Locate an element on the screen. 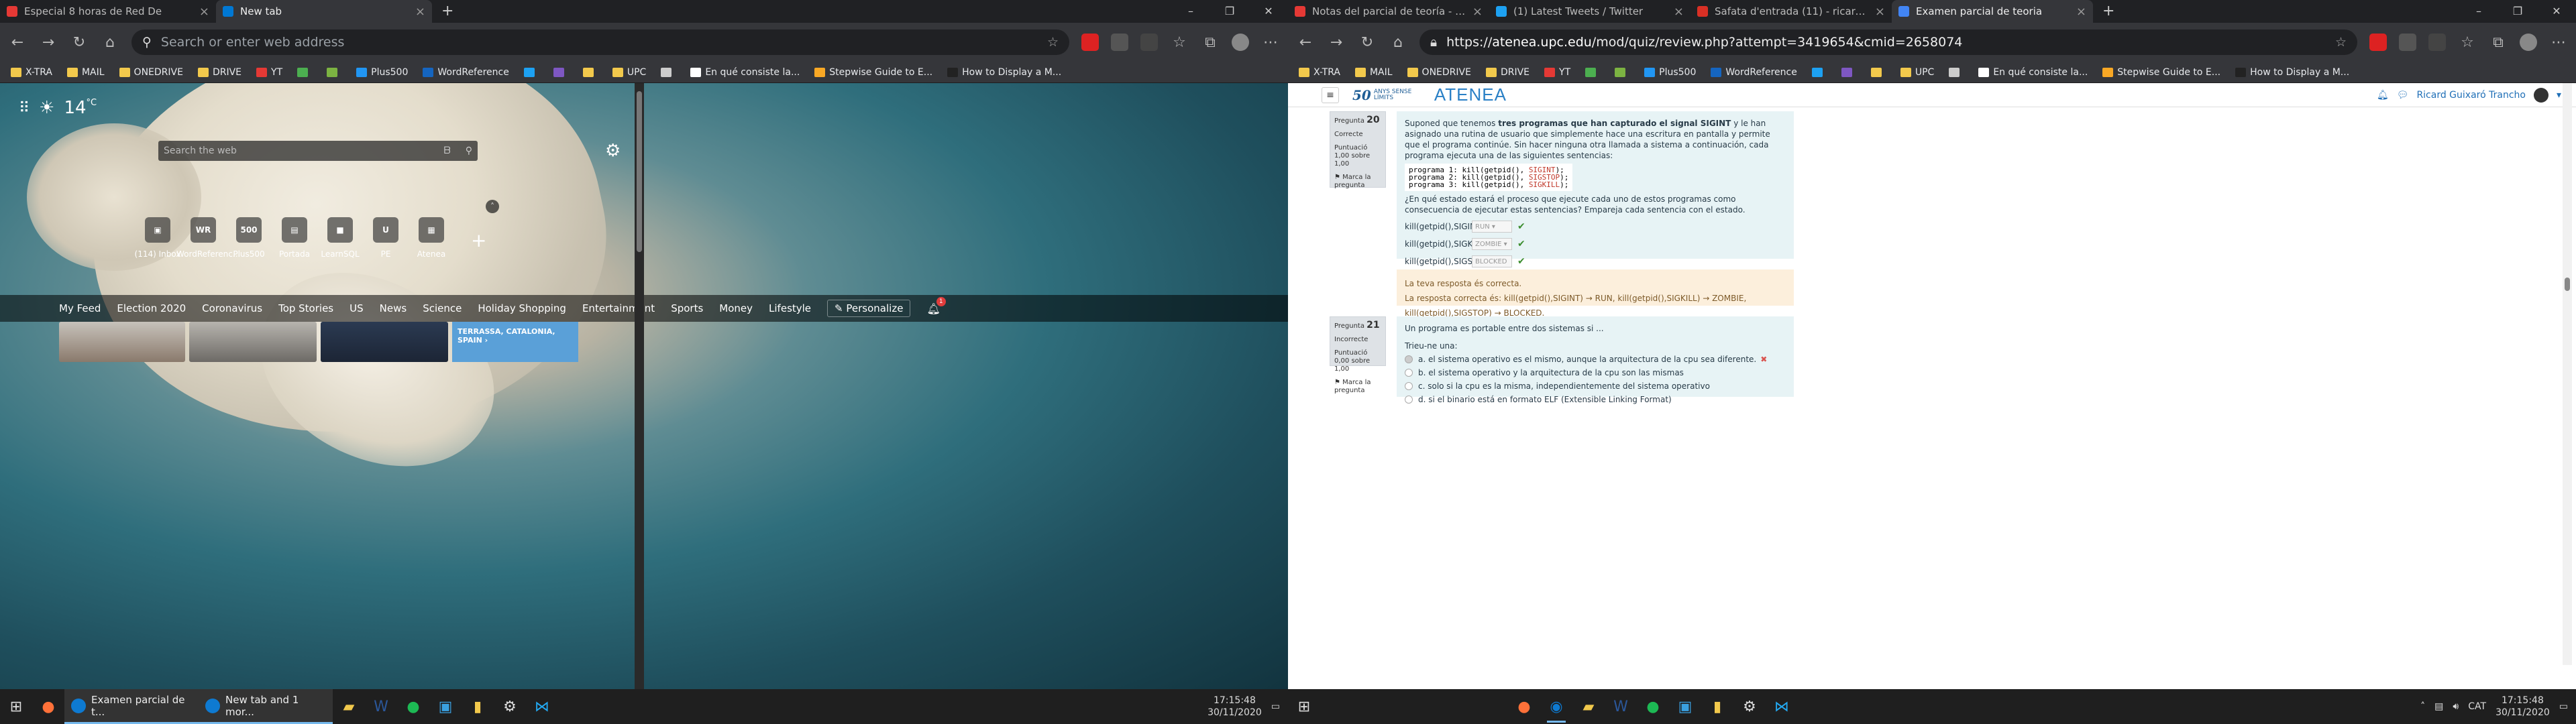 The image size is (2576, 724). favorite-star-icon: ☆ is located at coordinates (2341, 42).